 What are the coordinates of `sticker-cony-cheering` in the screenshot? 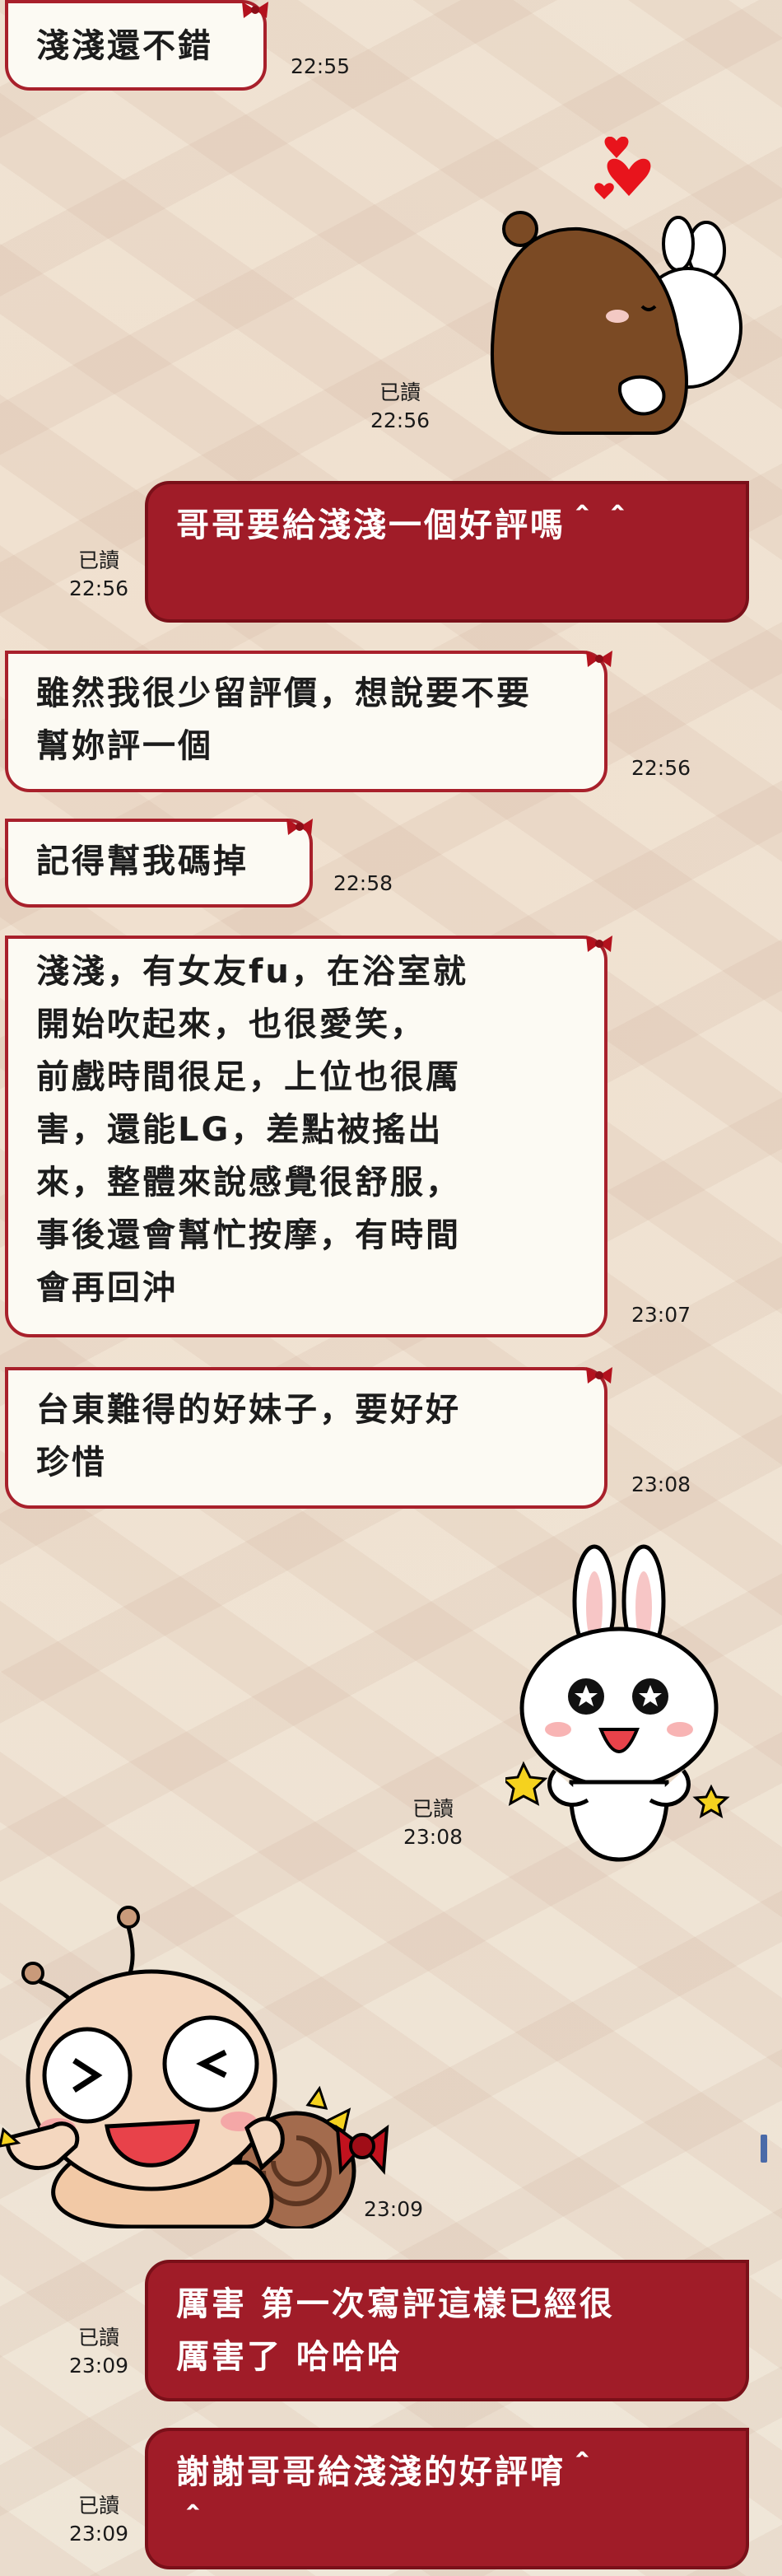 It's located at (619, 1703).